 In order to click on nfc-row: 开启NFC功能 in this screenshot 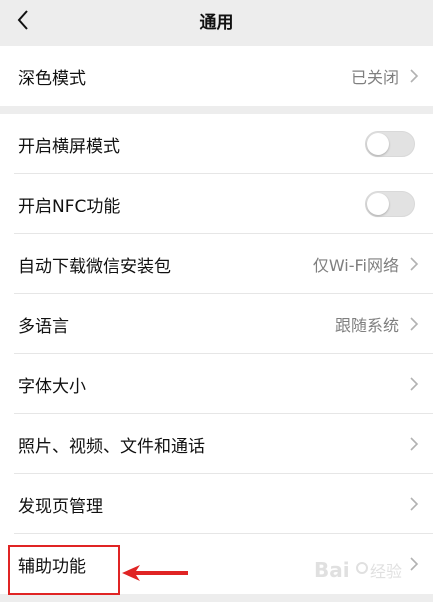, I will do `click(216, 204)`.